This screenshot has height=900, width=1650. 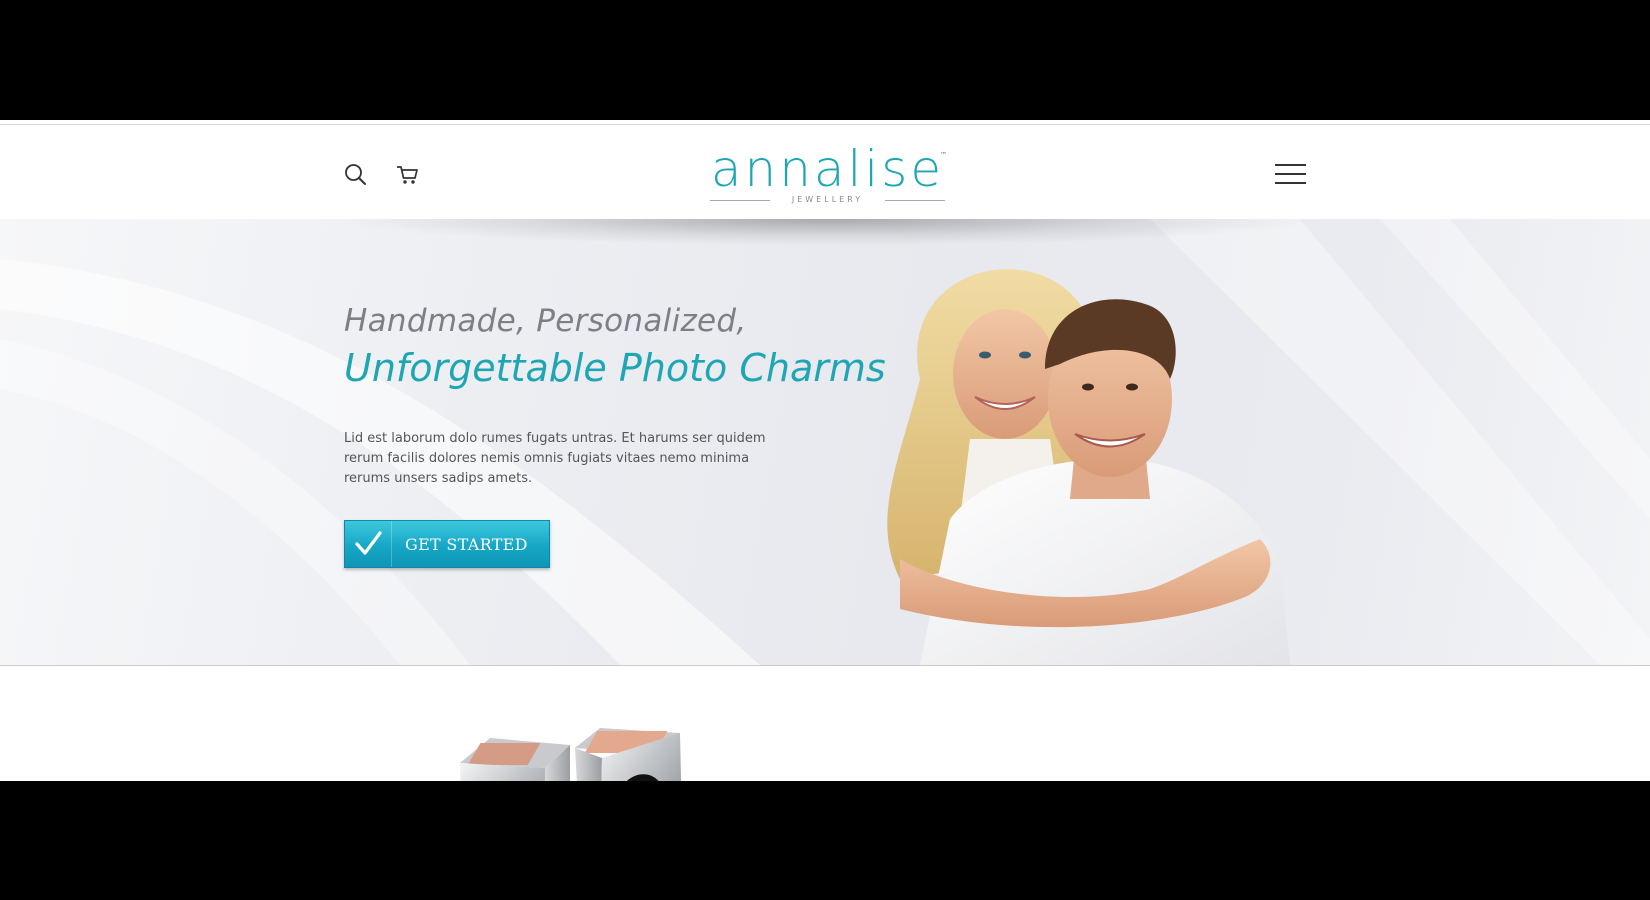 I want to click on menu-button, so click(x=1291, y=174).